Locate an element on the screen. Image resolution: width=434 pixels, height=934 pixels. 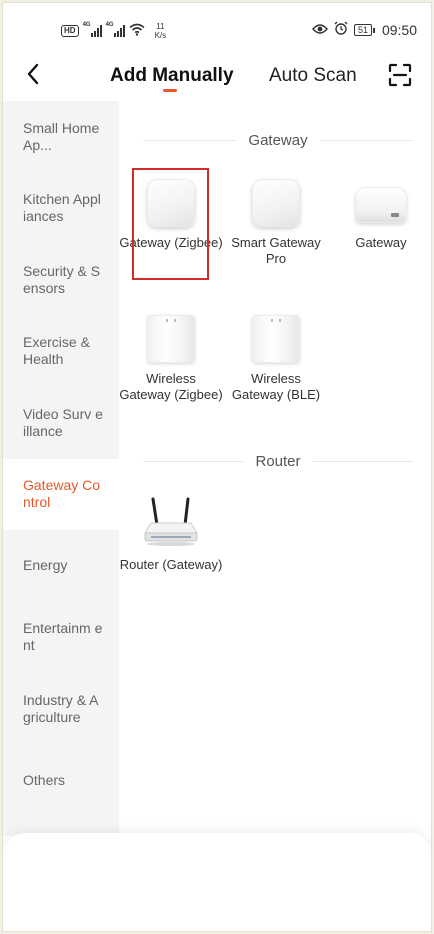
sidebar-item-label: Video Surv eillance is located at coordinates (63, 422).